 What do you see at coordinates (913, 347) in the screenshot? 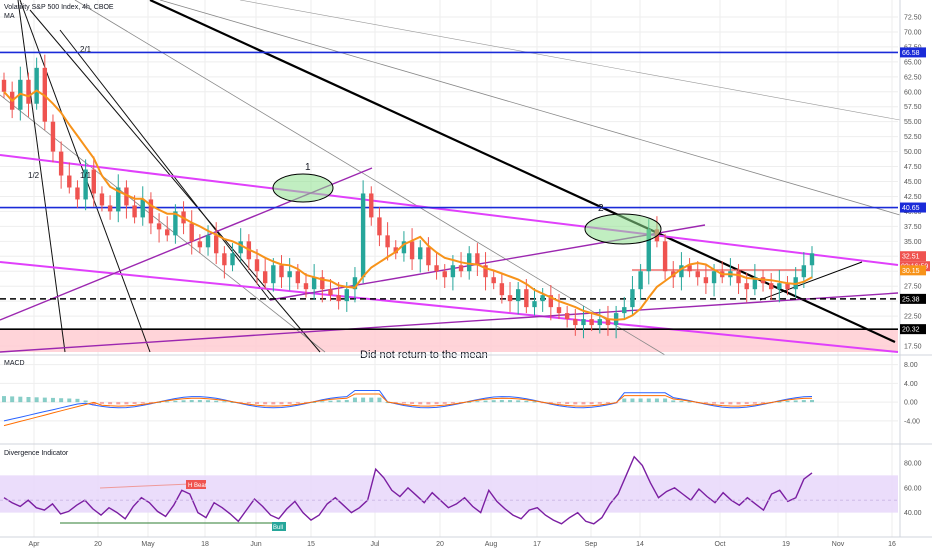
I see `price-tick-label: 17.50` at bounding box center [913, 347].